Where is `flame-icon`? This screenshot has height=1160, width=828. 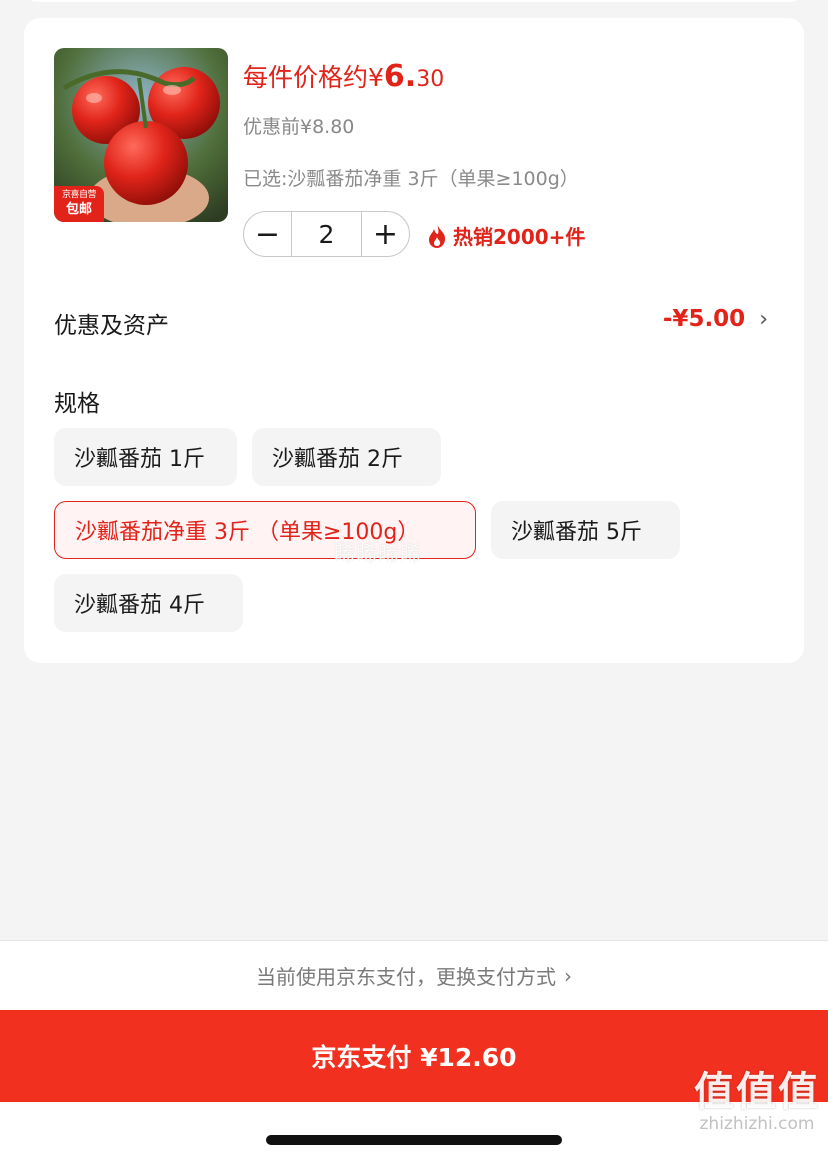 flame-icon is located at coordinates (437, 235).